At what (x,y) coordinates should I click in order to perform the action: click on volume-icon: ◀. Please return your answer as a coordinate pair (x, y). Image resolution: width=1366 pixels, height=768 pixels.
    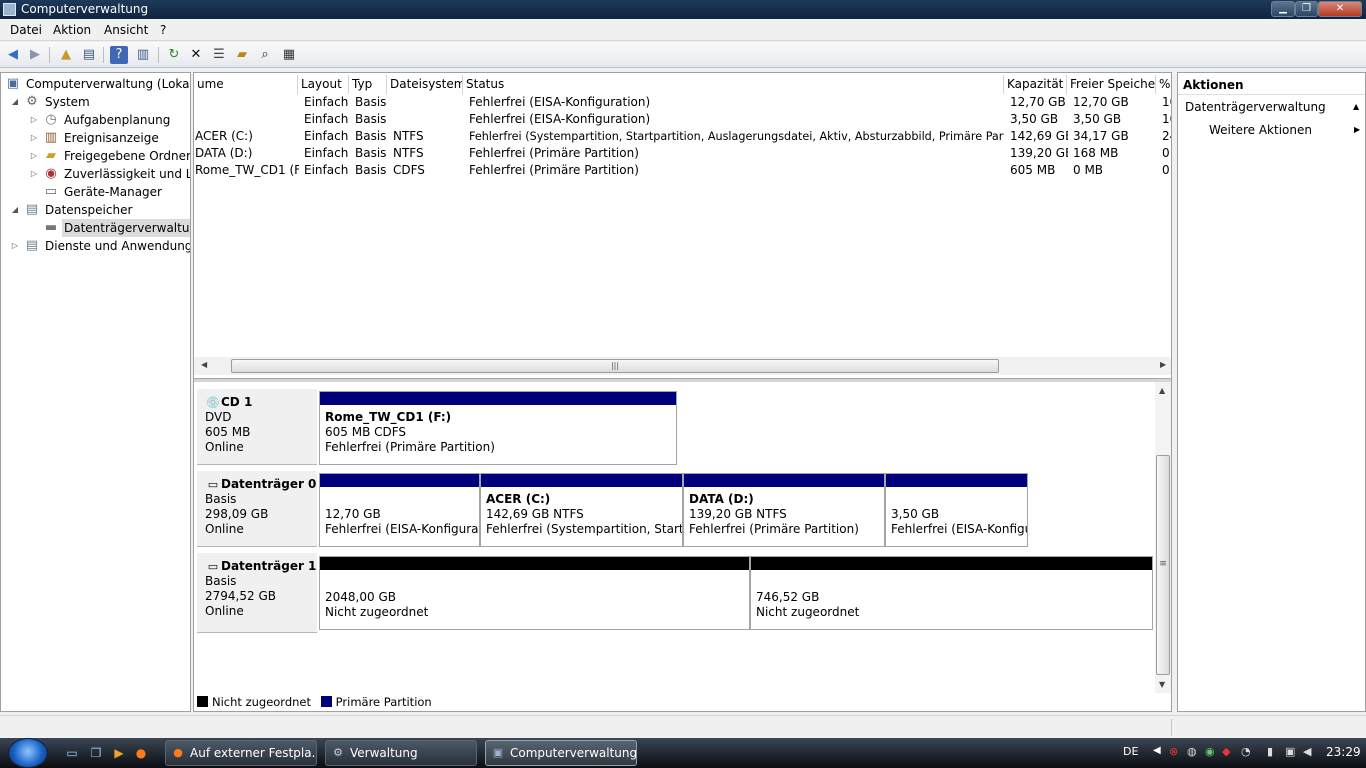
    Looking at the image, I should click on (1307, 751).